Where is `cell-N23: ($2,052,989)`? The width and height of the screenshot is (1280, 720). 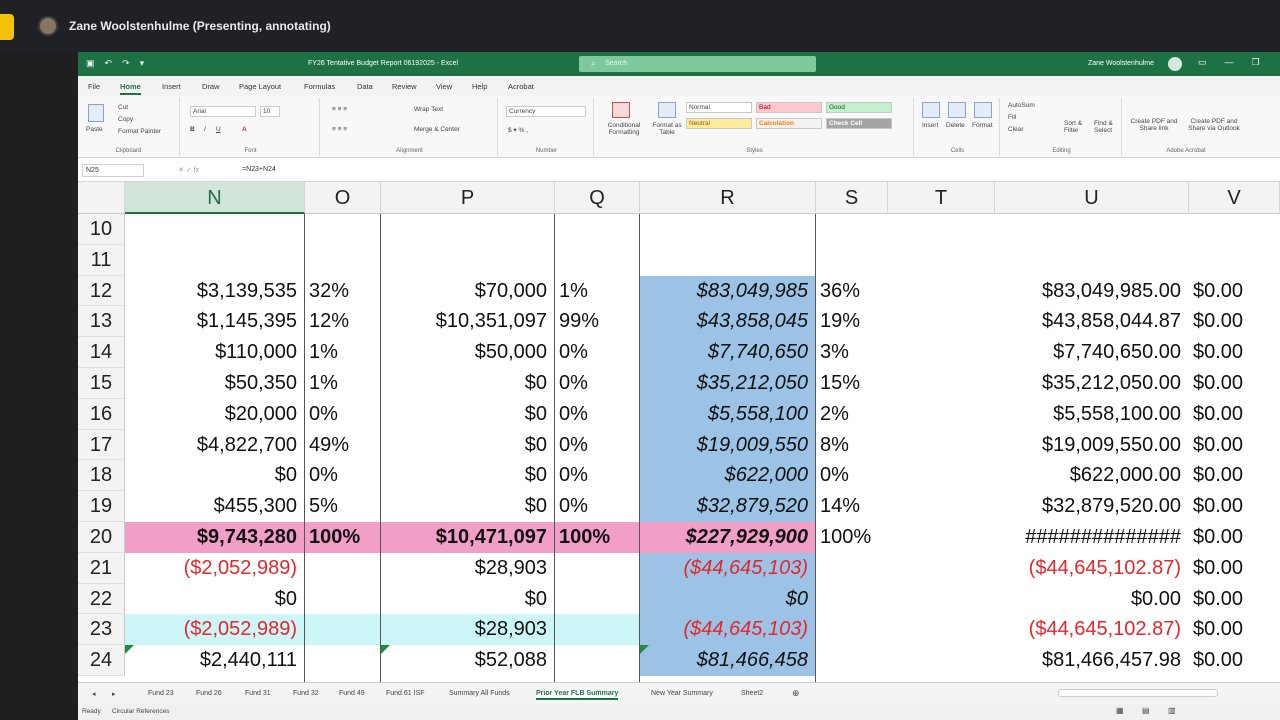
cell-N23: ($2,052,989) is located at coordinates (215, 630).